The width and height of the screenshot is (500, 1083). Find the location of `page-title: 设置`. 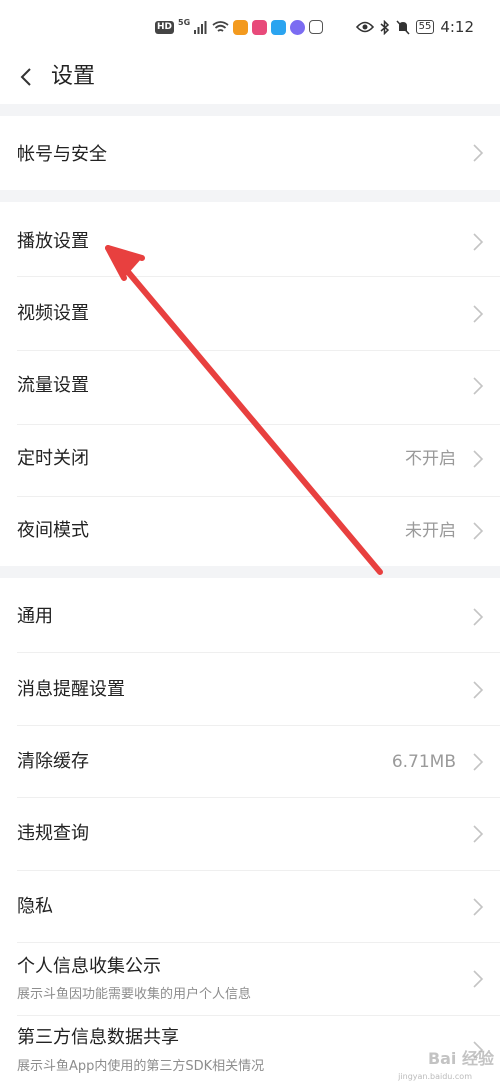

page-title: 设置 is located at coordinates (73, 76).